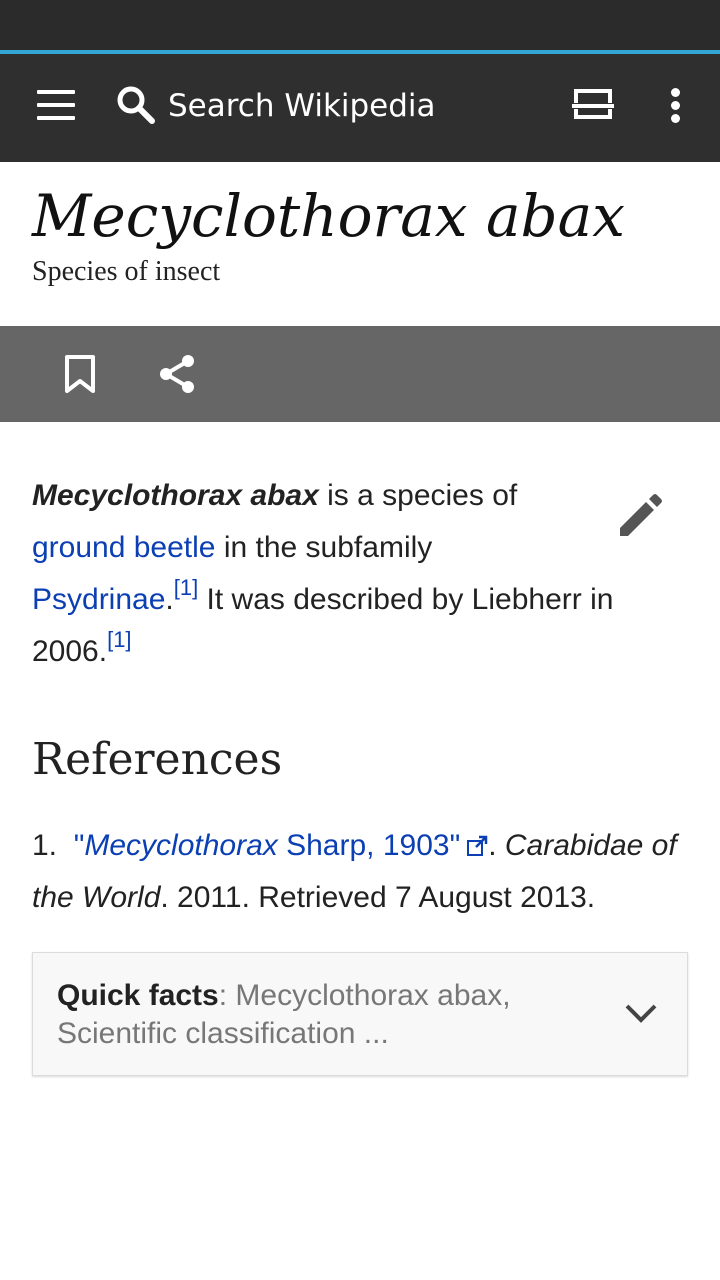 This screenshot has width=720, height=1280. What do you see at coordinates (45, 845) in the screenshot?
I see `reference-number: 1.` at bounding box center [45, 845].